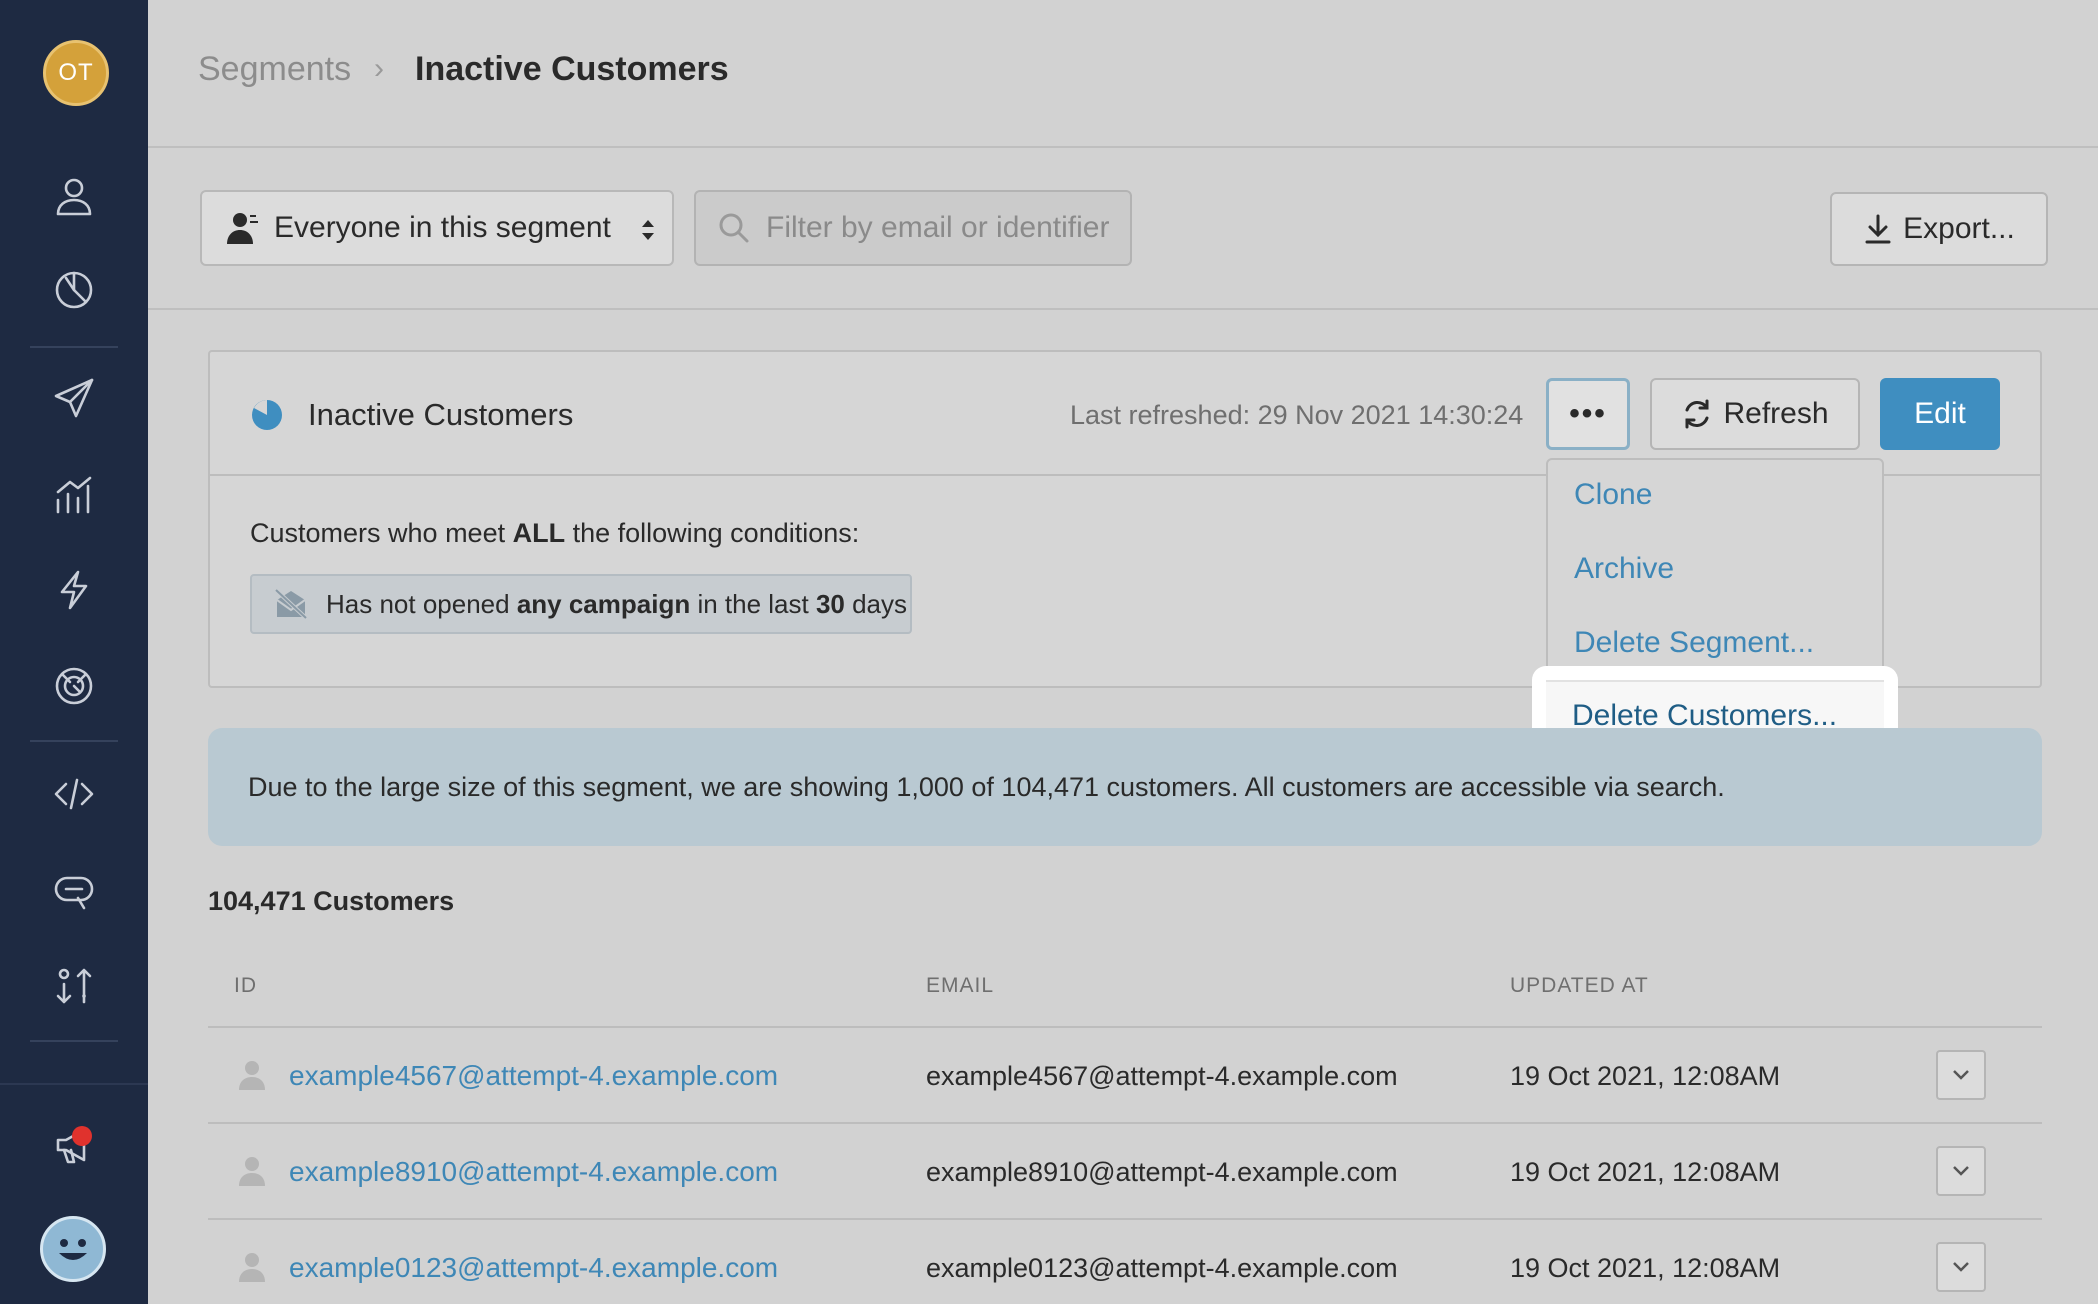 The height and width of the screenshot is (1304, 2098). Describe the element at coordinates (1697, 414) in the screenshot. I see `refresh-icon` at that location.